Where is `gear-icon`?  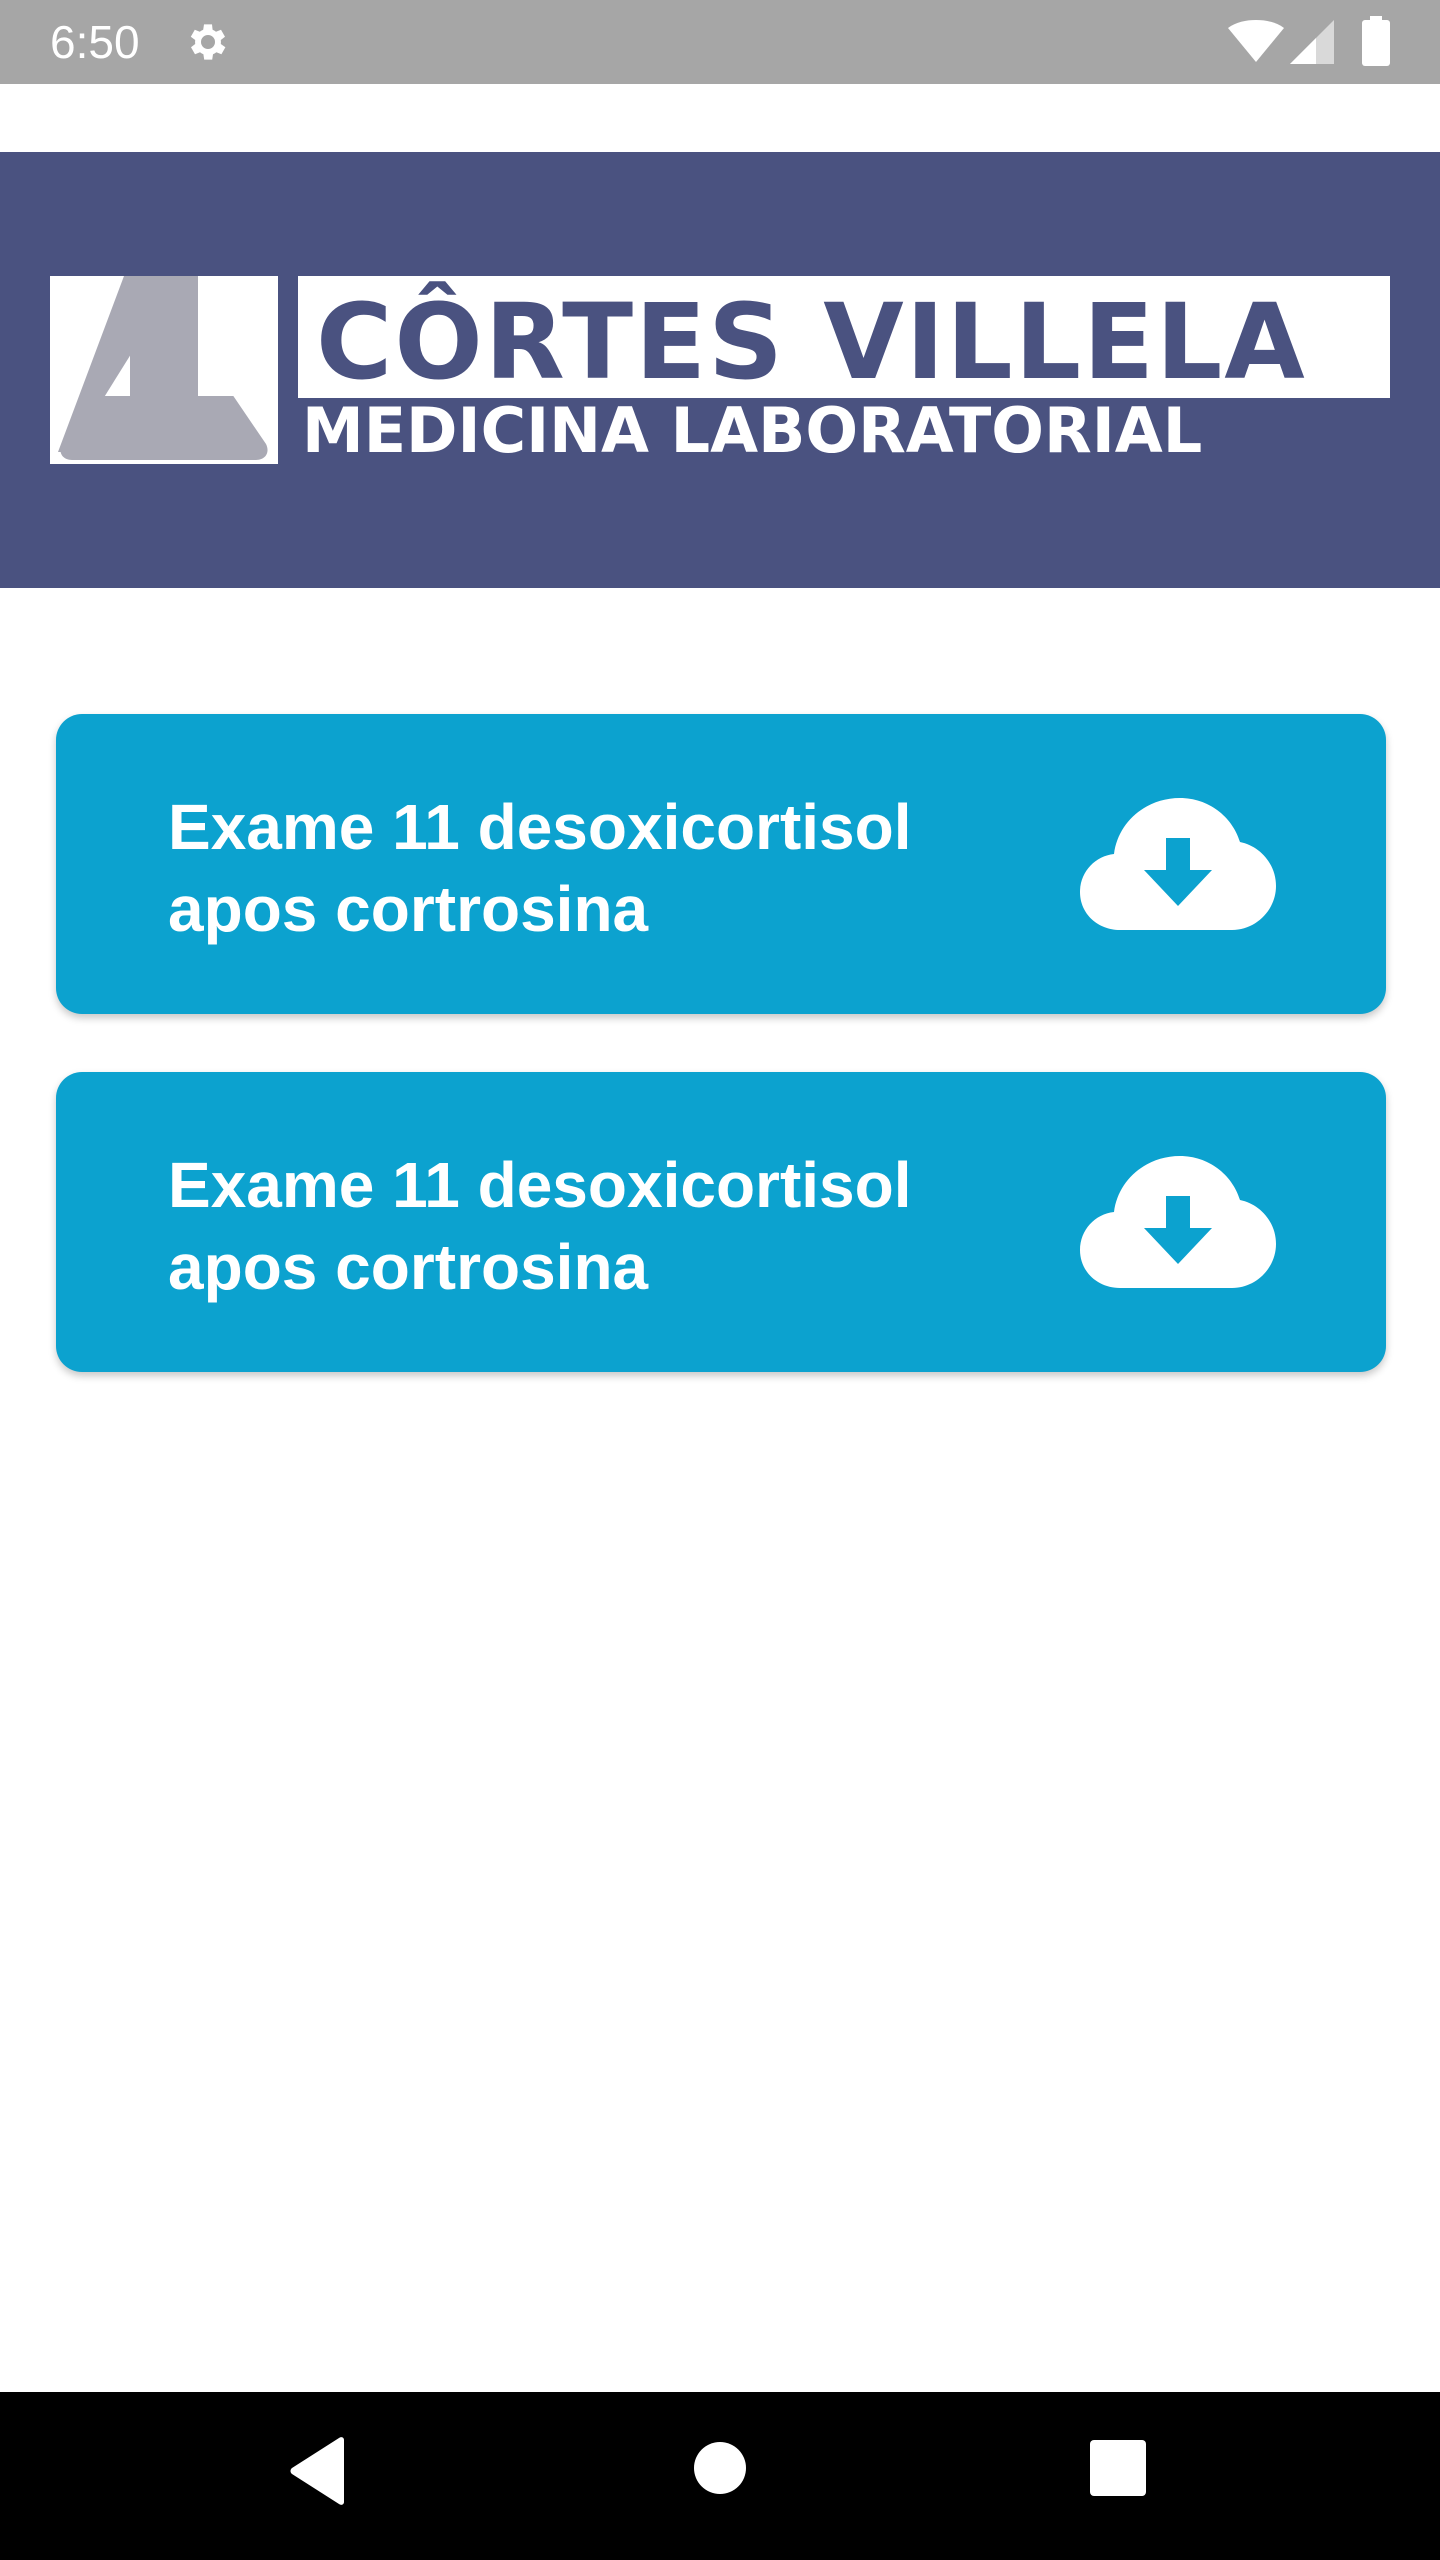
gear-icon is located at coordinates (208, 42).